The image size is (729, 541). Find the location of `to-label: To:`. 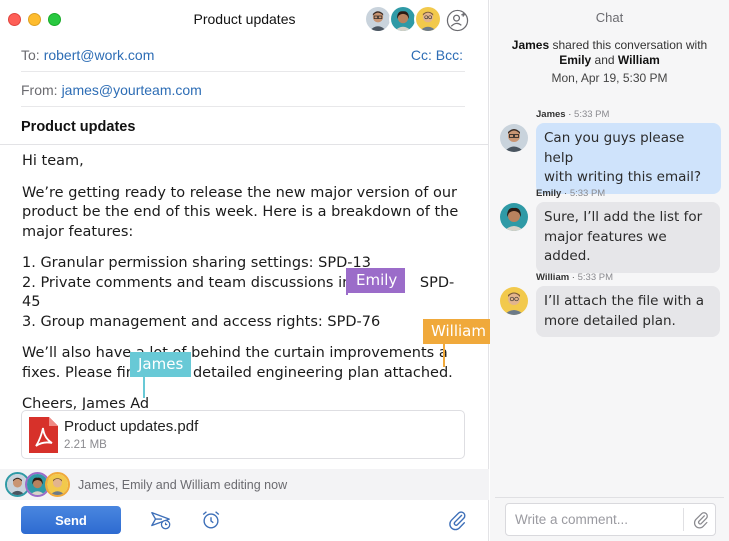

to-label: To: is located at coordinates (30, 55).